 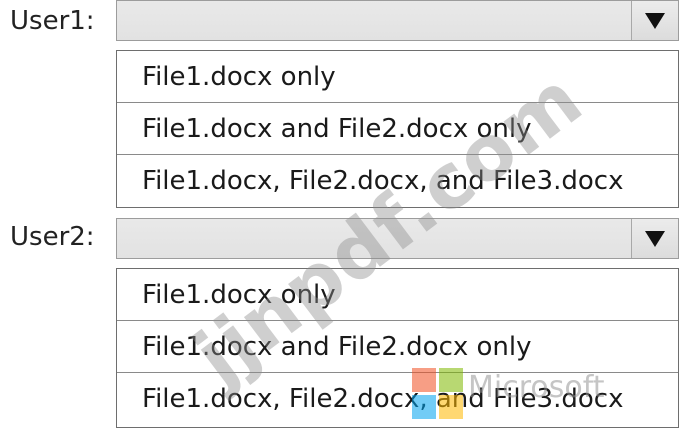 What do you see at coordinates (397, 295) in the screenshot?
I see `user2-option-1: File1.docx only` at bounding box center [397, 295].